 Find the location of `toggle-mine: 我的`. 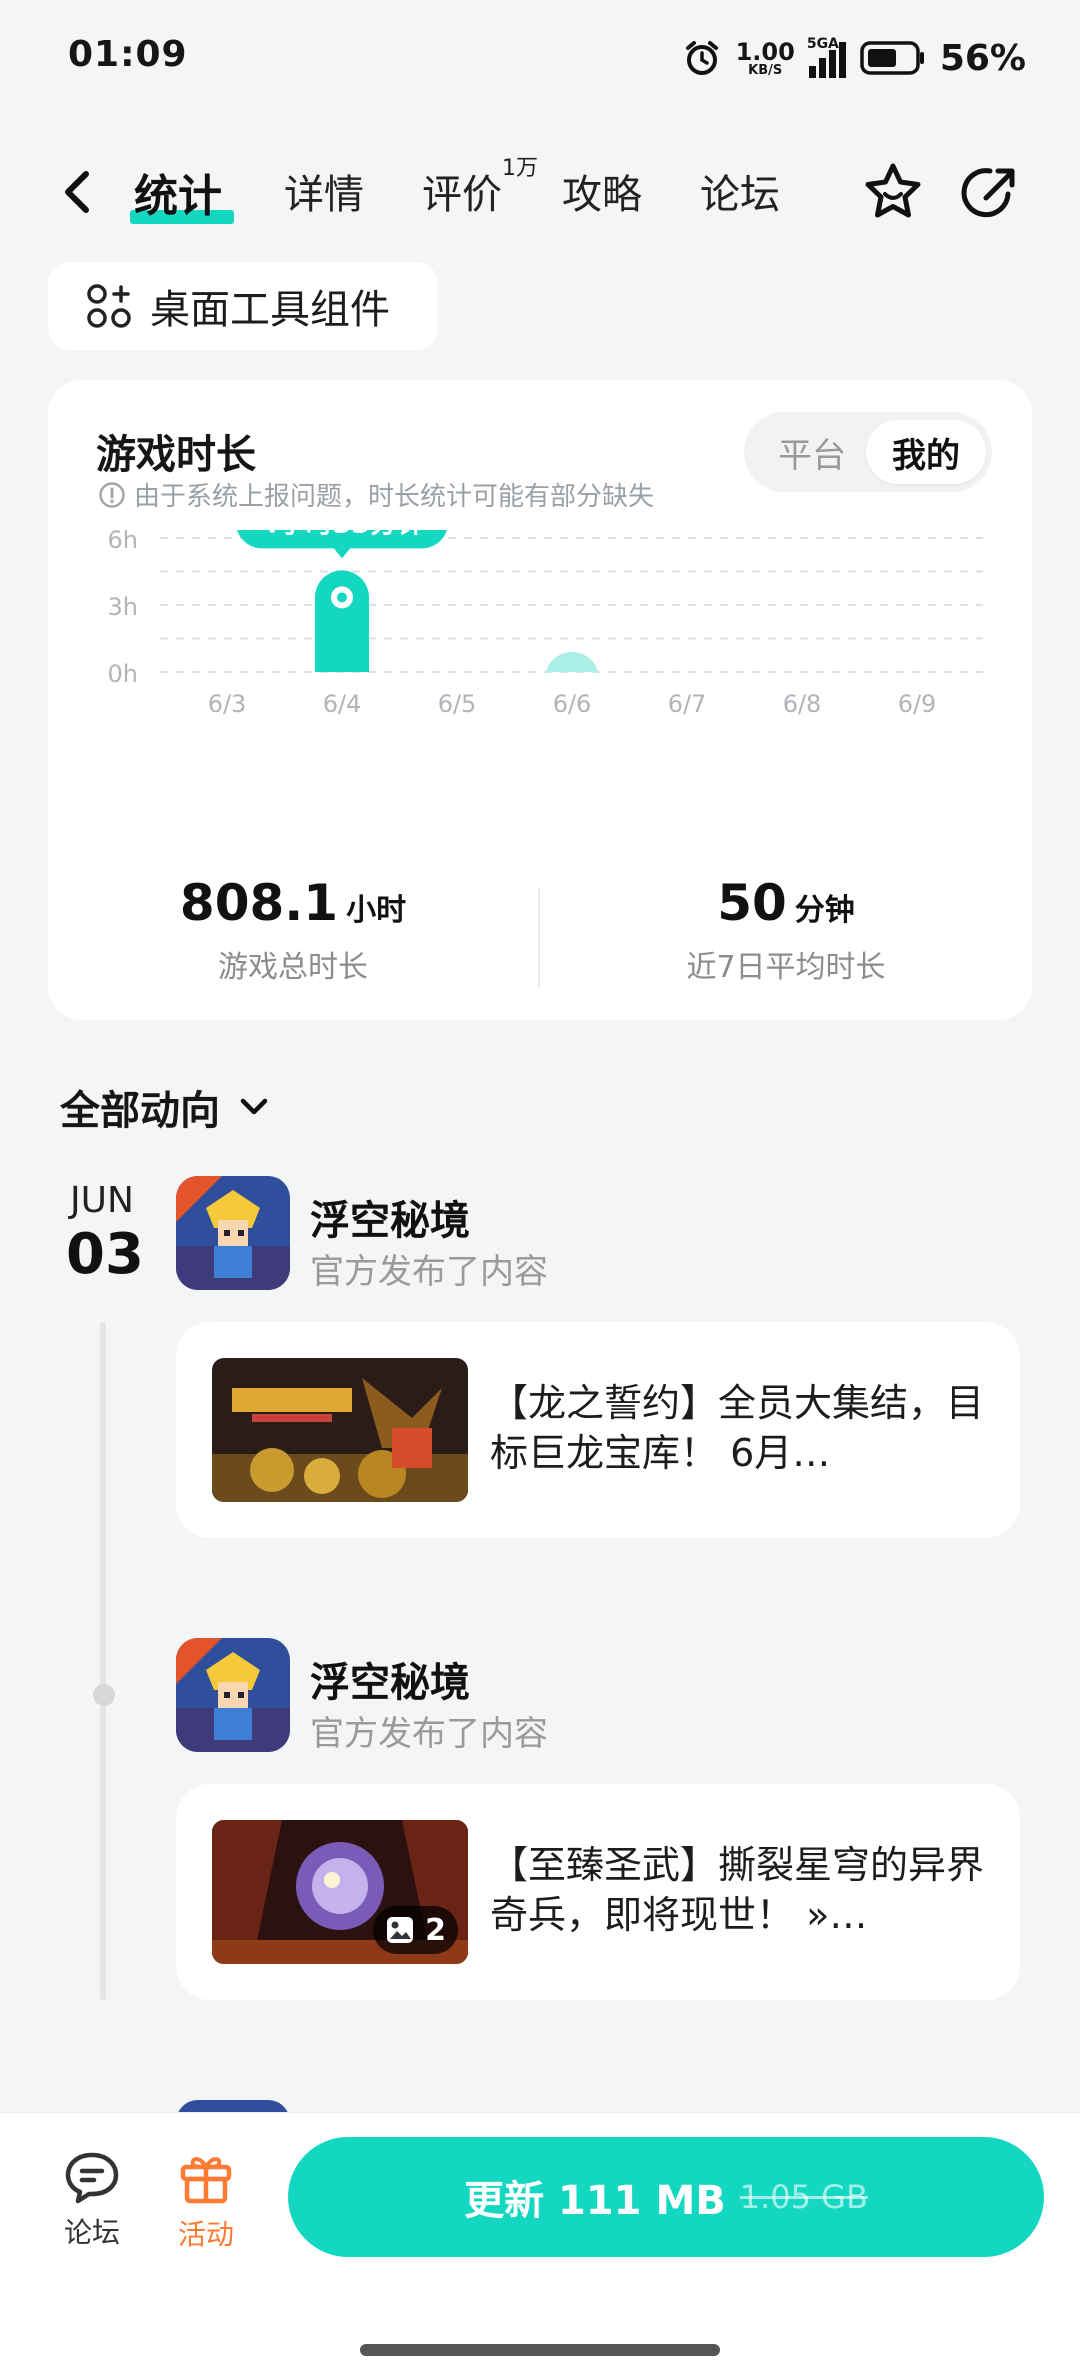

toggle-mine: 我的 is located at coordinates (926, 452).